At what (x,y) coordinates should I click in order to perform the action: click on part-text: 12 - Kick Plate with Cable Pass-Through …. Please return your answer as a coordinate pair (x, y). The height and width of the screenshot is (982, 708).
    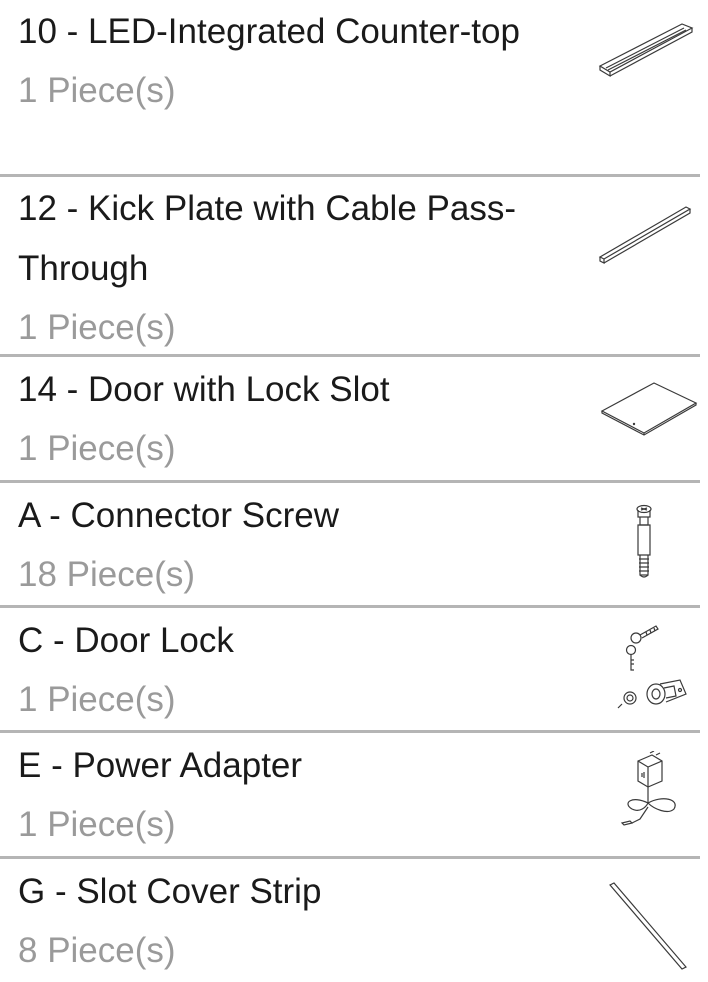
    Looking at the image, I should click on (298, 268).